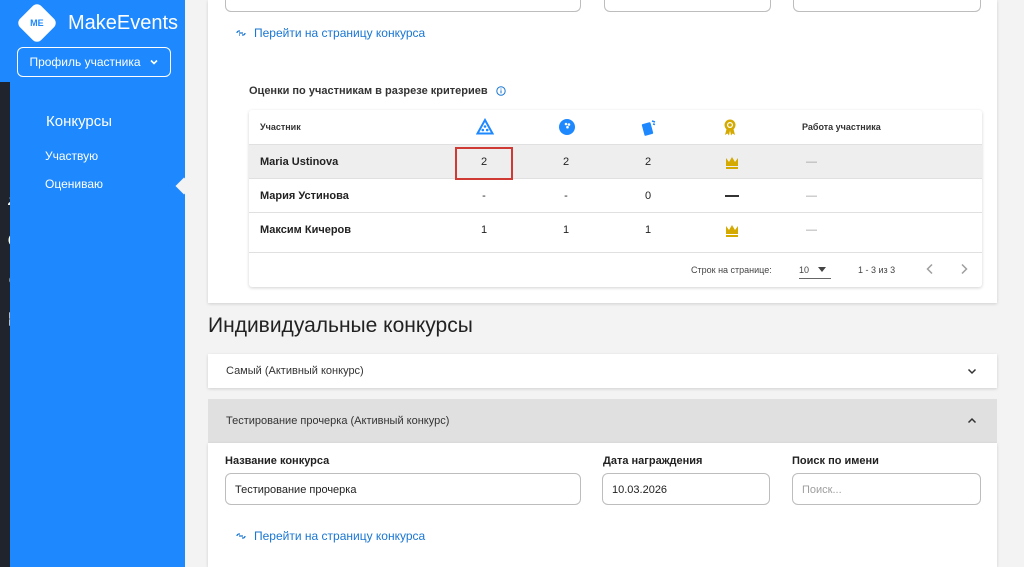 This screenshot has height=567, width=1024. Describe the element at coordinates (306, 230) in the screenshot. I see `participant-name: Максим Кичеров` at that location.